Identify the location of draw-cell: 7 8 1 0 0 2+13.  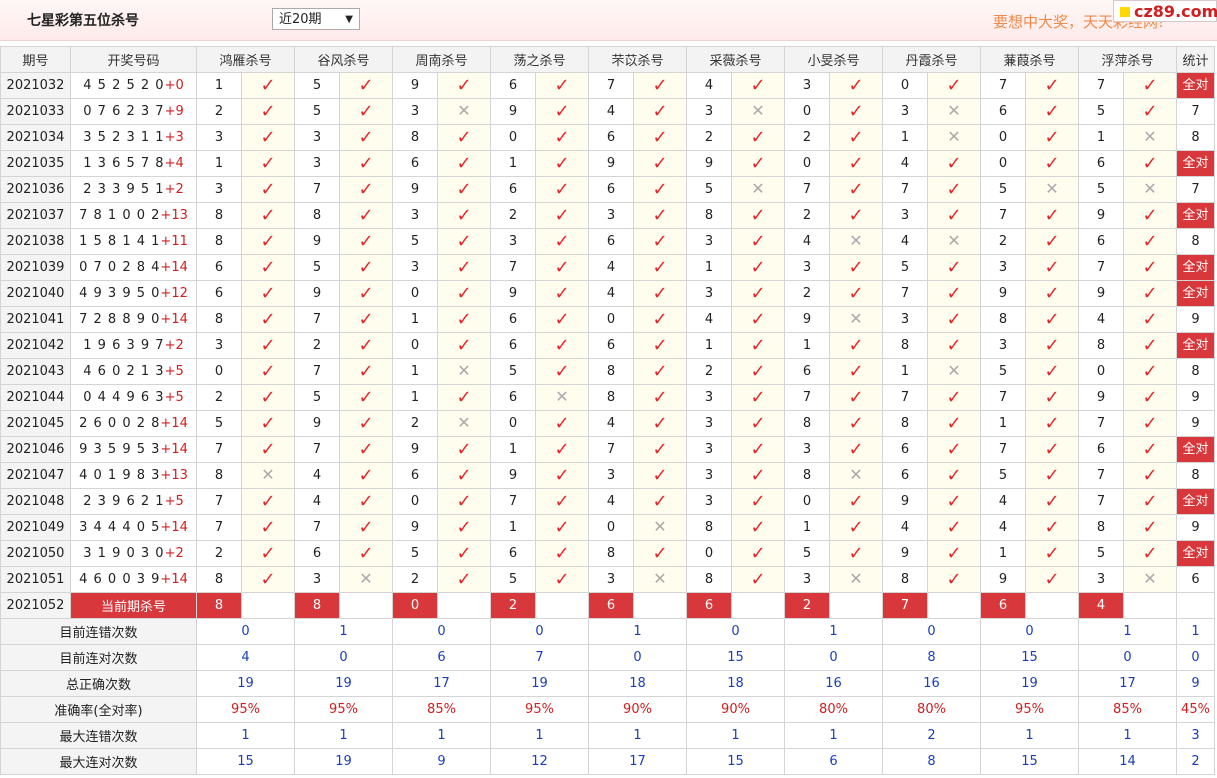
(133, 215).